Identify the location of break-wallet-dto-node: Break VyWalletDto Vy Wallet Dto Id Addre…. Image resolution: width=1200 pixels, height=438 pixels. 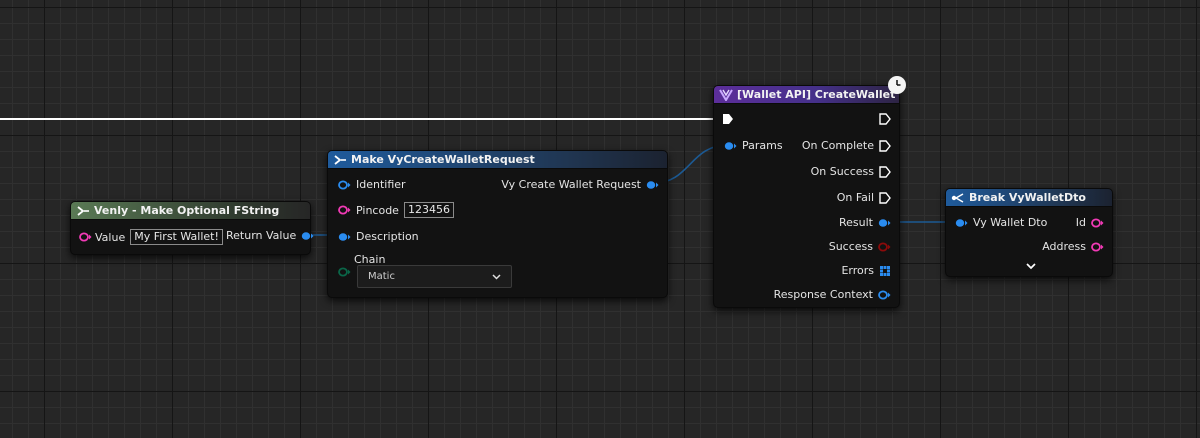
(1029, 232).